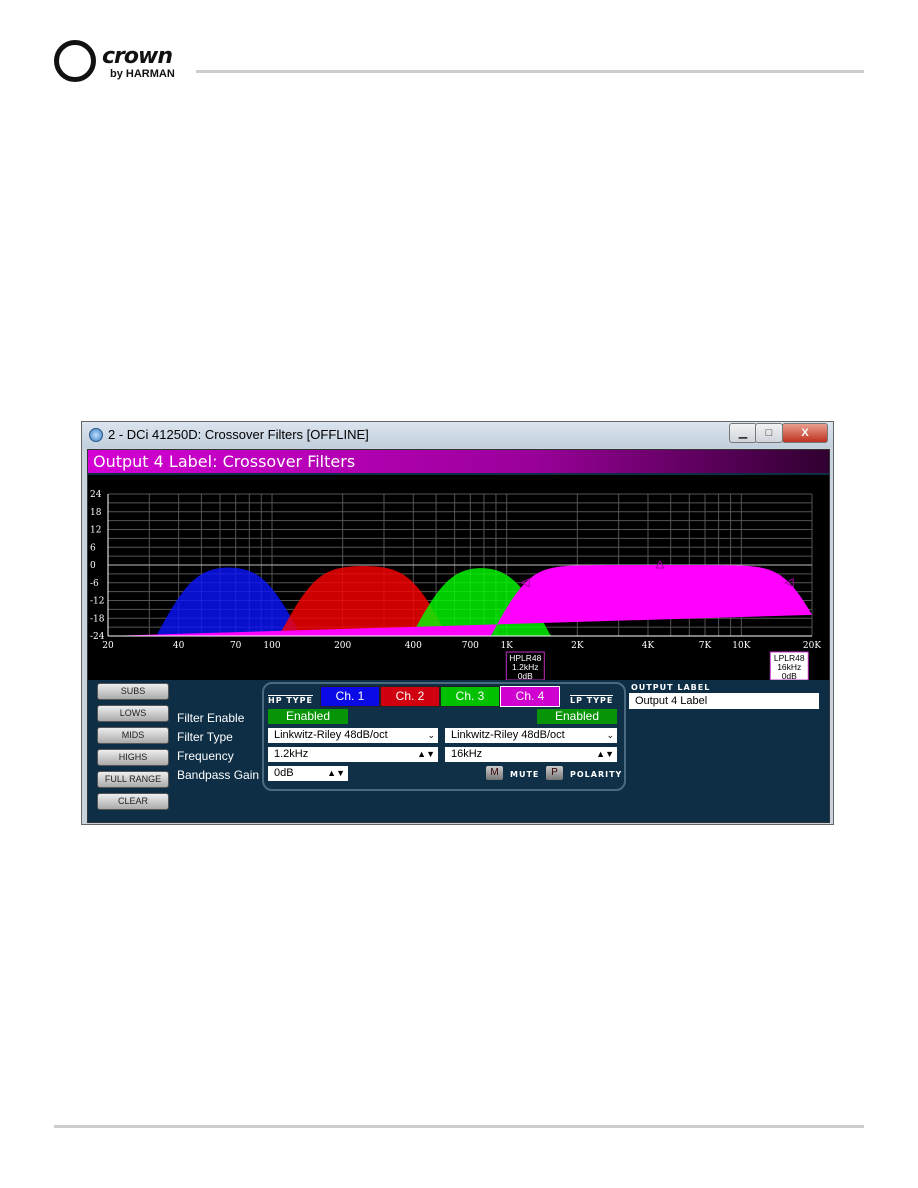  Describe the element at coordinates (577, 646) in the screenshot. I see `x-tick-label: 2K` at that location.